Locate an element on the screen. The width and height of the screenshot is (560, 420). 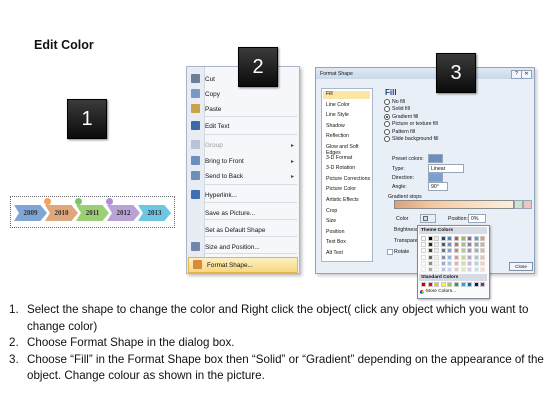
category-line-style: Line Style is located at coordinates (337, 115).